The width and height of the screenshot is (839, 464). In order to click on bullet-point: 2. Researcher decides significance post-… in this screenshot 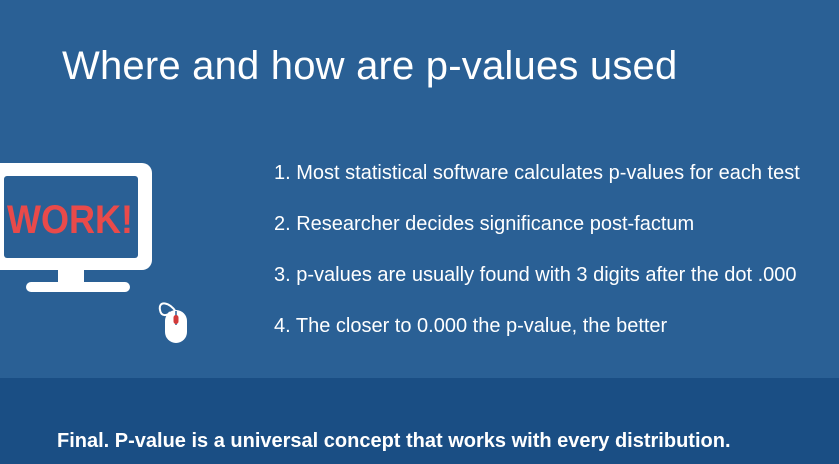, I will do `click(484, 224)`.